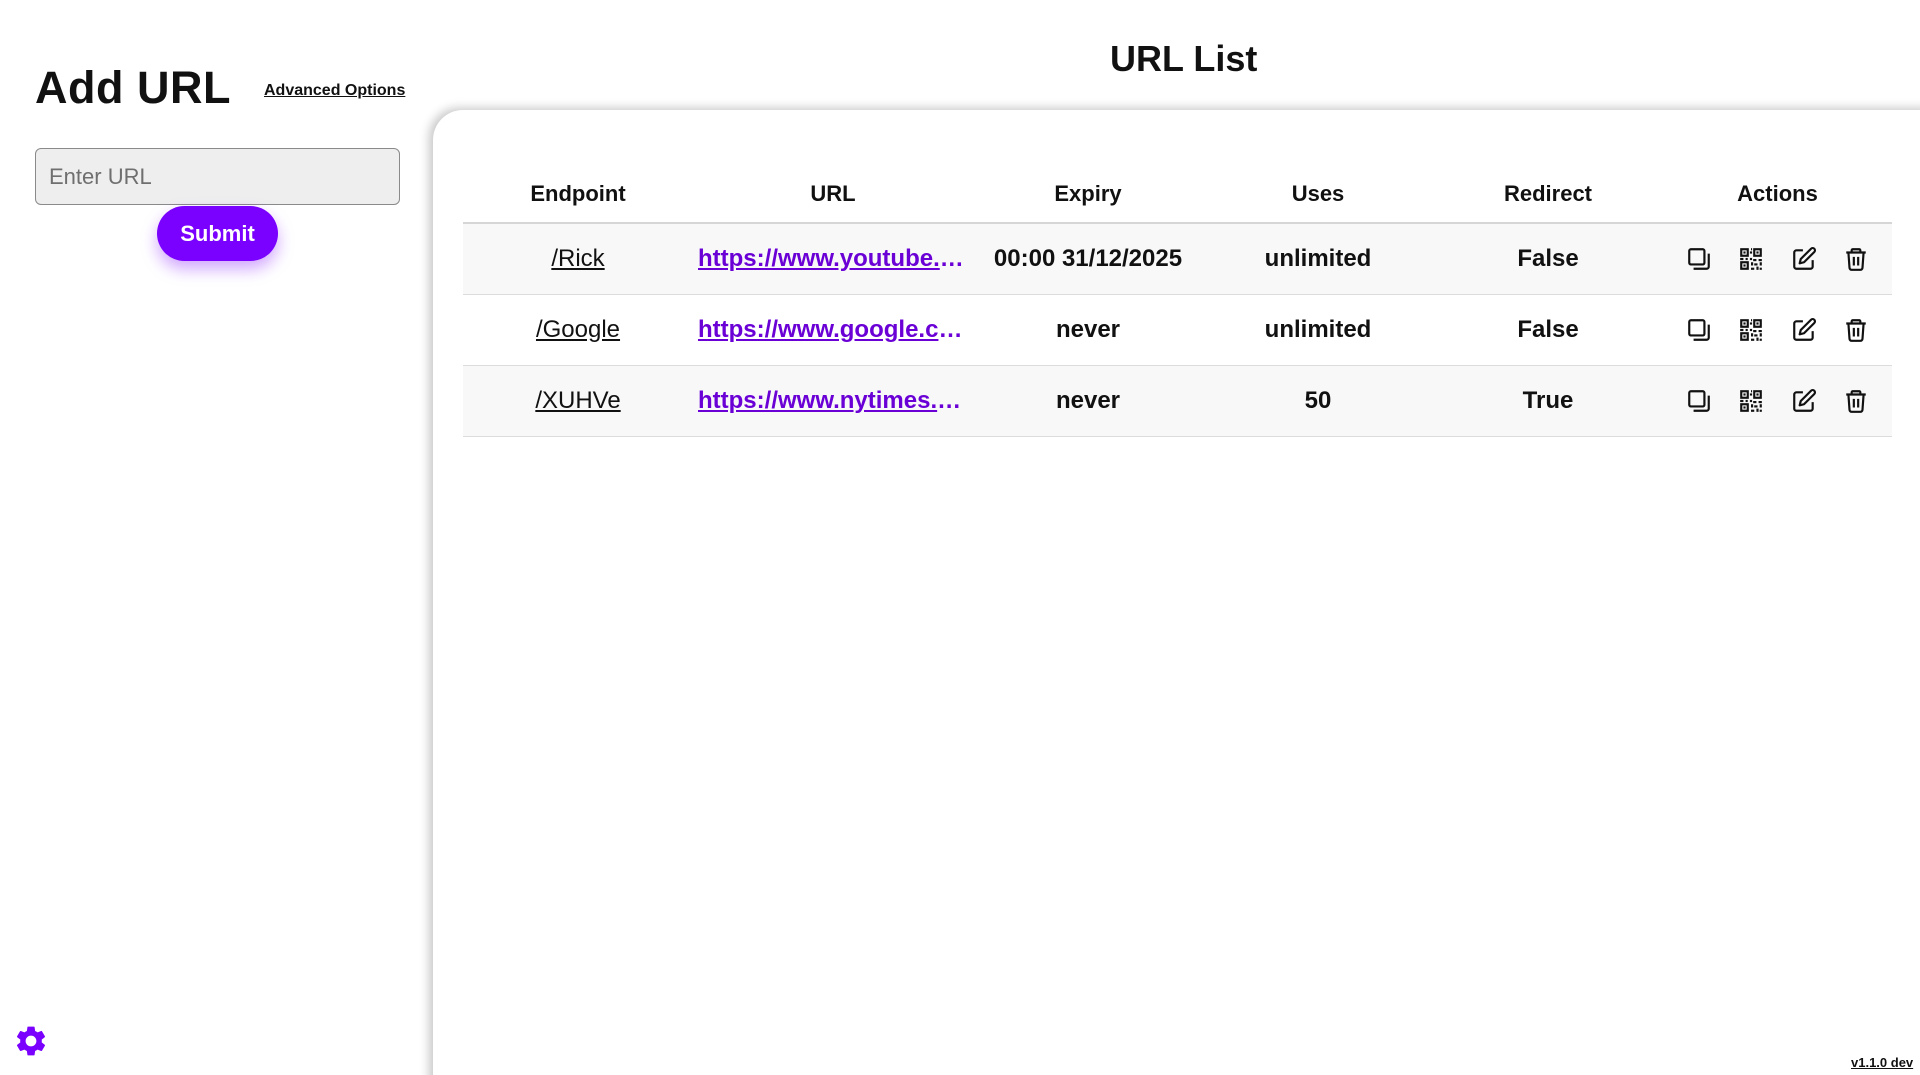 The height and width of the screenshot is (1075, 1920). What do you see at coordinates (1548, 194) in the screenshot?
I see `column-header-redirect: Redirect` at bounding box center [1548, 194].